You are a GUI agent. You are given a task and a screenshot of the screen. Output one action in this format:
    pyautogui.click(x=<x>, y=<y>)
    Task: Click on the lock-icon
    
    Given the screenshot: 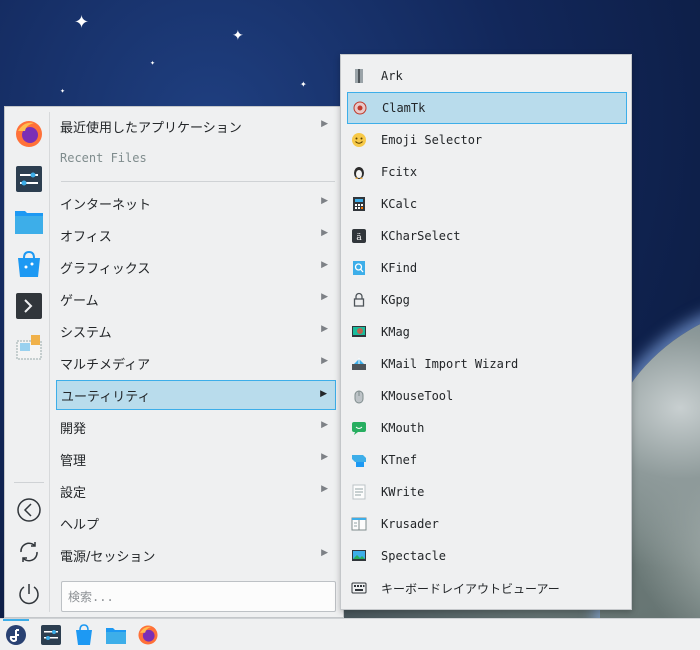 What is the action you would take?
    pyautogui.click(x=359, y=300)
    